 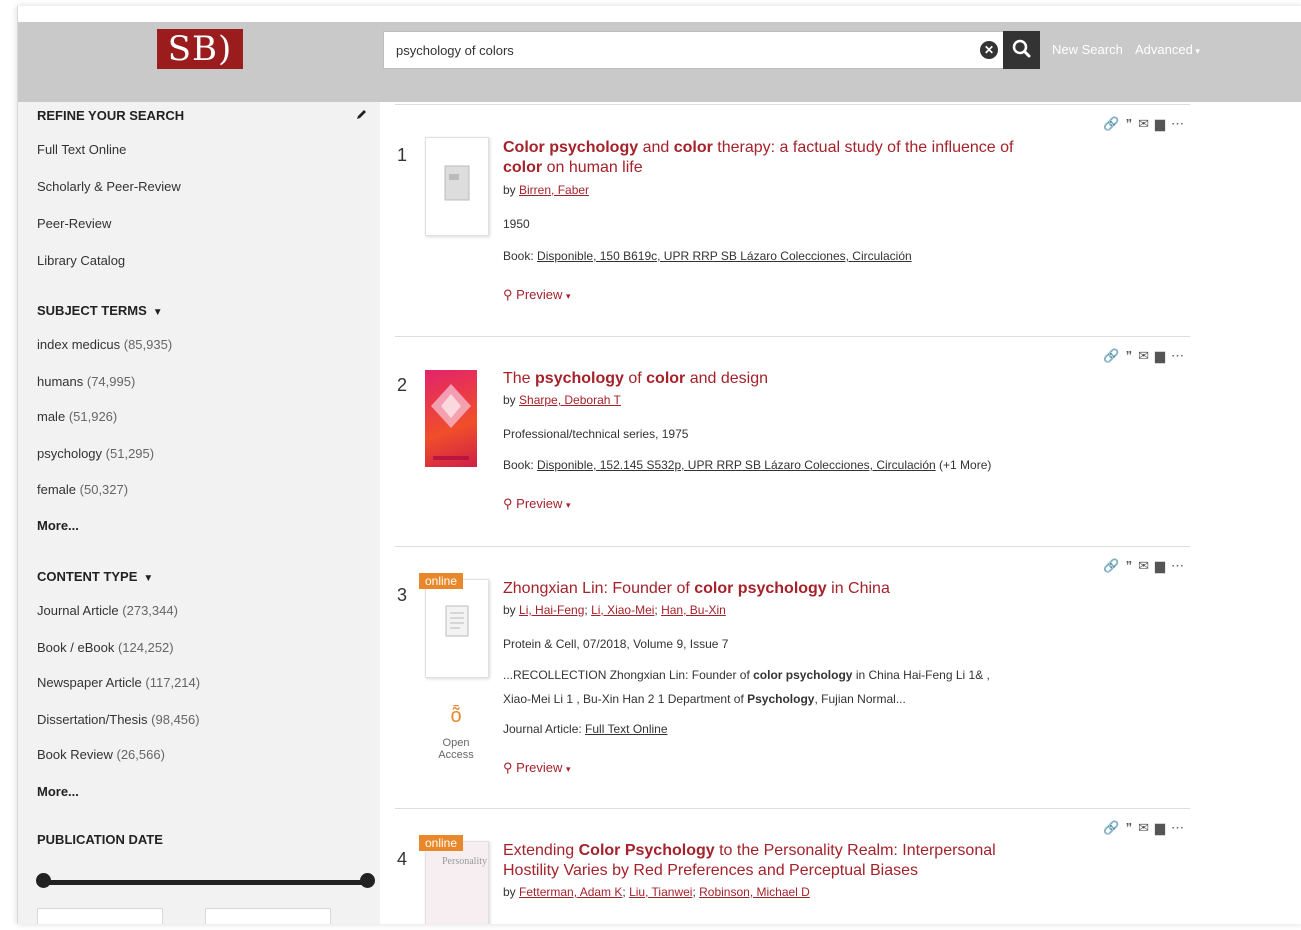 I want to click on full-text-link: Full Text Online, so click(x=626, y=729).